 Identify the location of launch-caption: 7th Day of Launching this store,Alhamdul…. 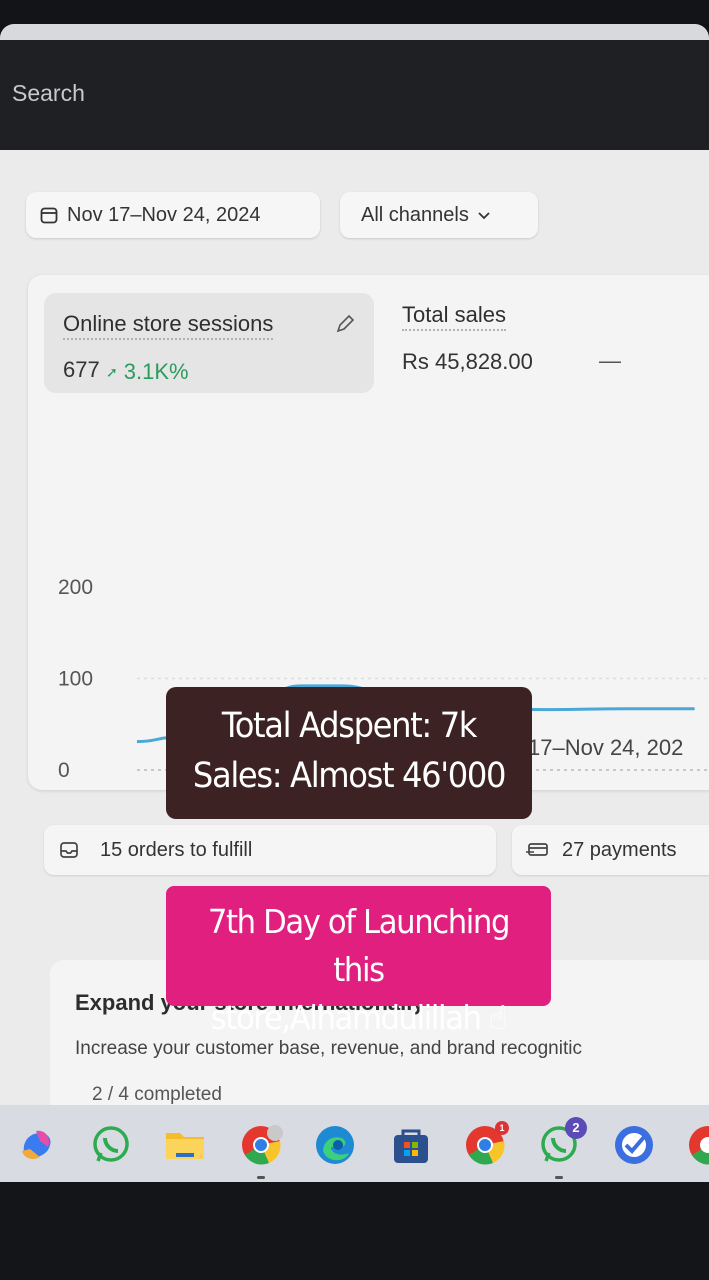
(358, 961).